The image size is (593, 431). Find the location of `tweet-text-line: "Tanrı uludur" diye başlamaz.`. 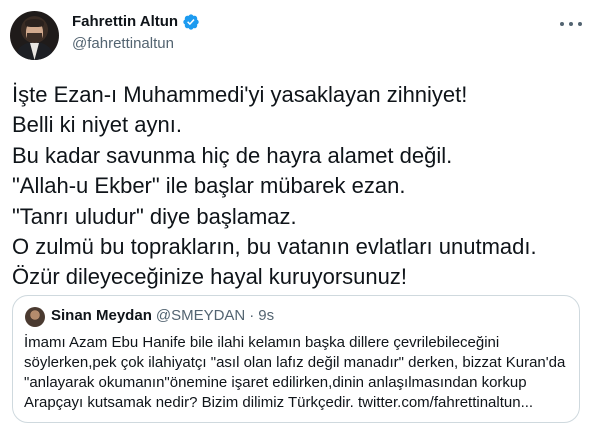

tweet-text-line: "Tanrı uludur" diye başlamaz. is located at coordinates (154, 216).